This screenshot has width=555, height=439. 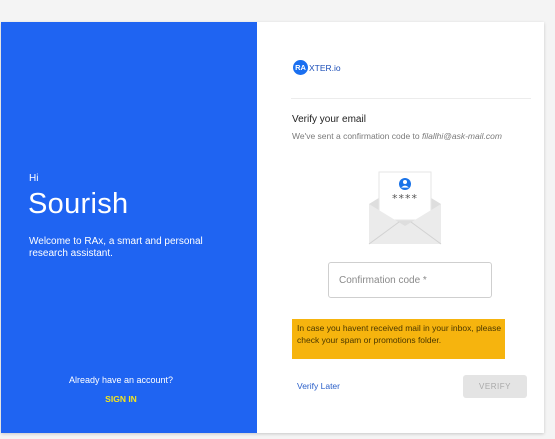 What do you see at coordinates (121, 380) in the screenshot?
I see `have-account-text: Already have an account?` at bounding box center [121, 380].